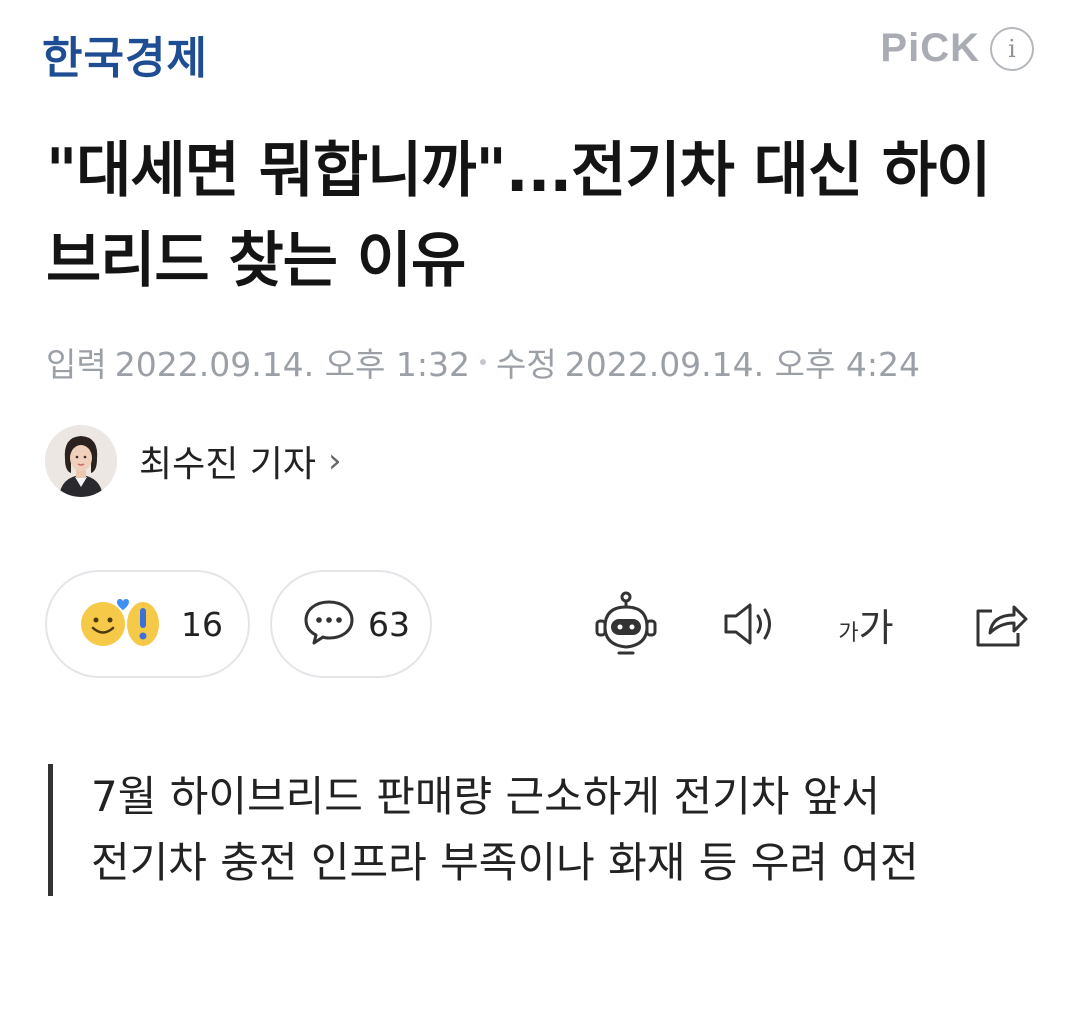  I want to click on pick-badge: PiCK i, so click(957, 48).